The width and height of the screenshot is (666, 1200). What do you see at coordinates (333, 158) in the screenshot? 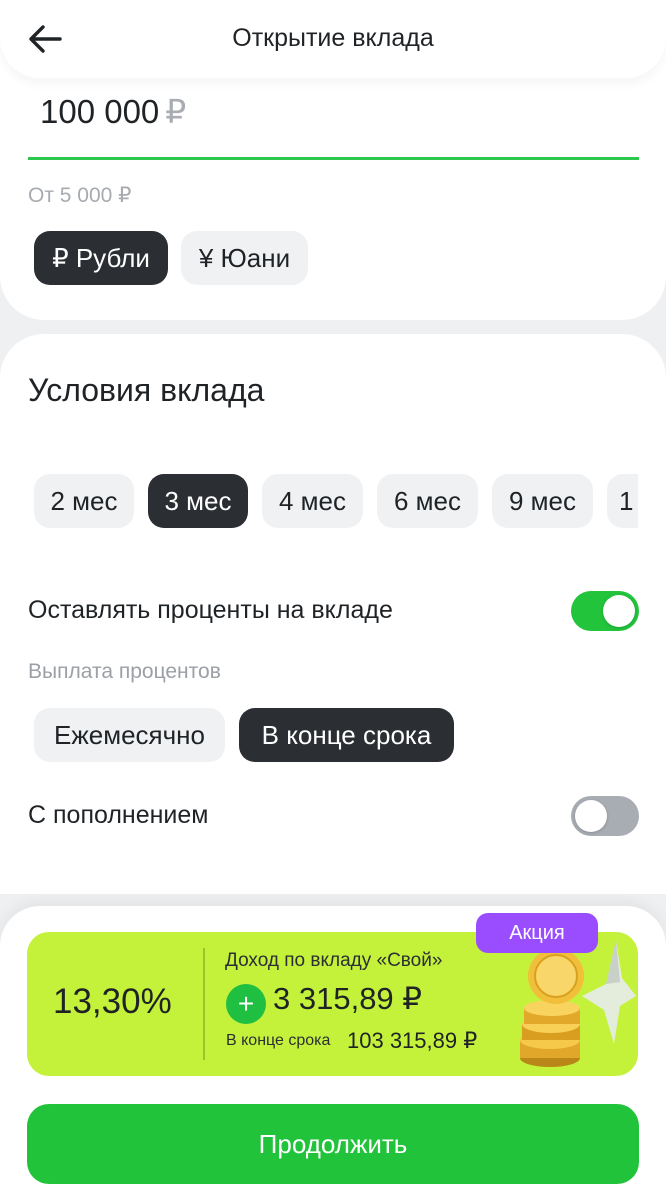
I see `amount-underline` at bounding box center [333, 158].